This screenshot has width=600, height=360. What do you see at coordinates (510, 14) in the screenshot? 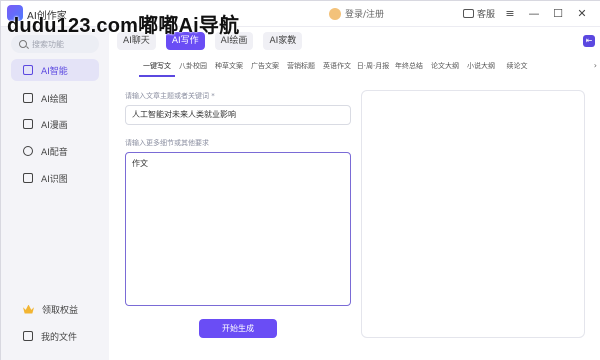
I see `menu-icon: ≡` at bounding box center [510, 14].